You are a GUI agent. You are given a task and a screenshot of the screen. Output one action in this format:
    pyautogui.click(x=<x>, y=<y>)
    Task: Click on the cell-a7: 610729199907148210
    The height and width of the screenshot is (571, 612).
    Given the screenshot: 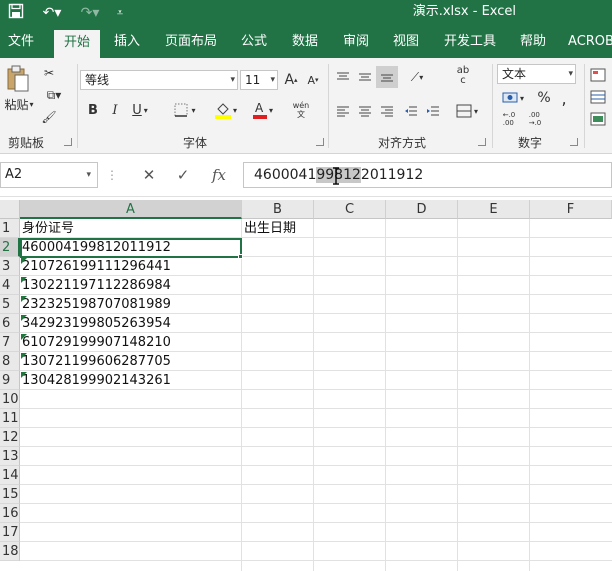 What is the action you would take?
    pyautogui.click(x=95, y=342)
    